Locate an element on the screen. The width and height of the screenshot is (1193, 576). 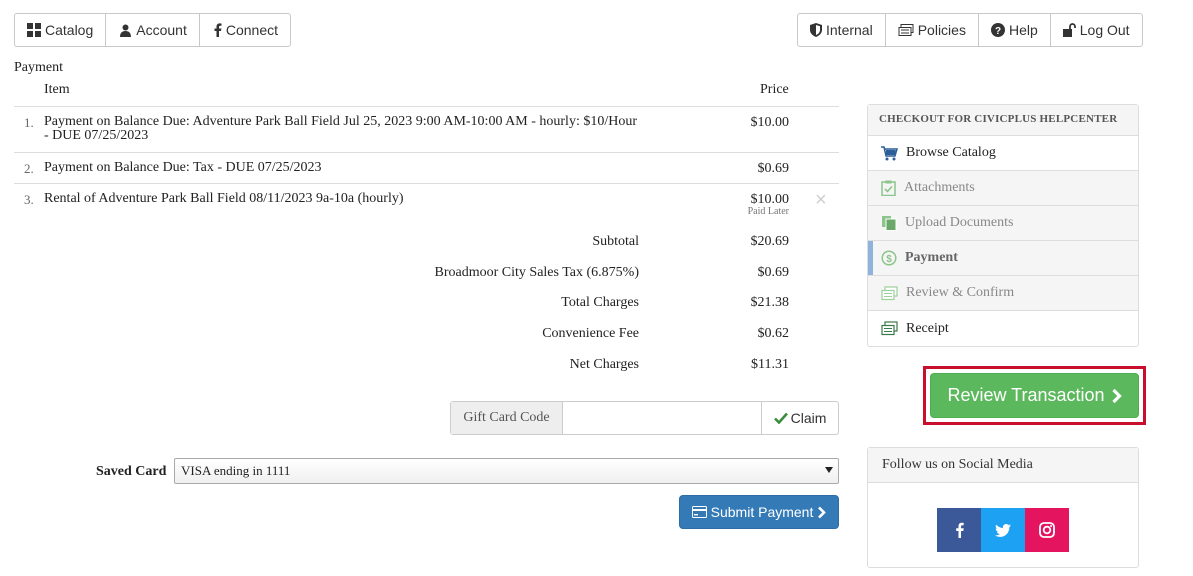
check-icon is located at coordinates (780, 418).